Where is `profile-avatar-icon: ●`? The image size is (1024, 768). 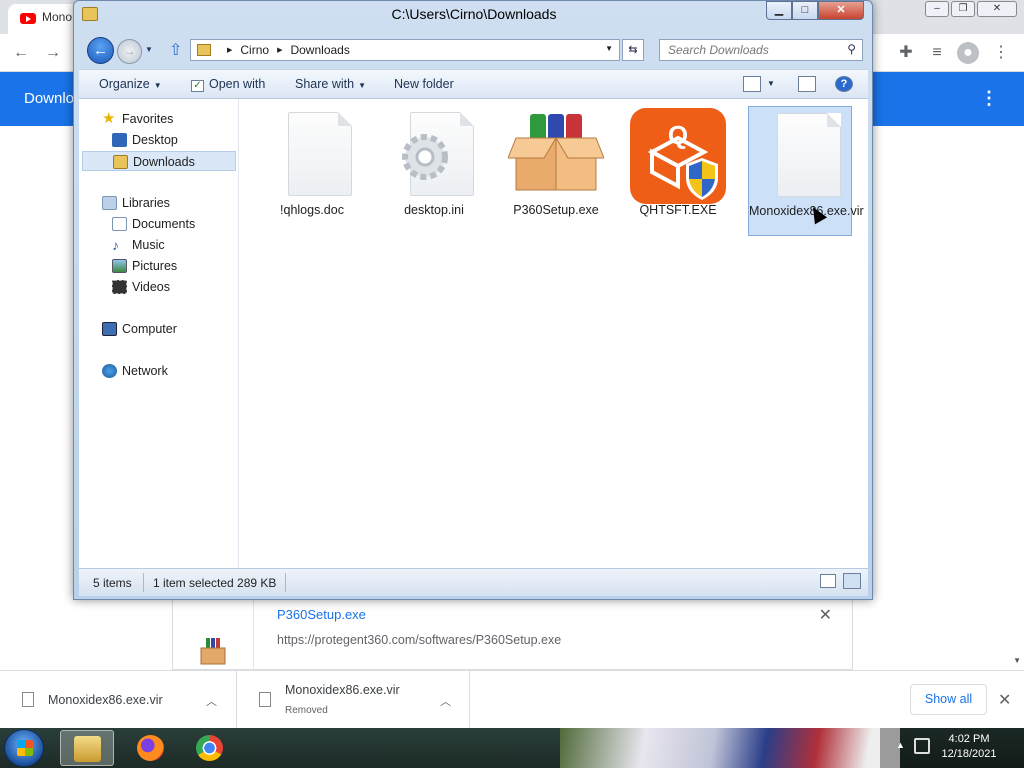
profile-avatar-icon: ● is located at coordinates (968, 53).